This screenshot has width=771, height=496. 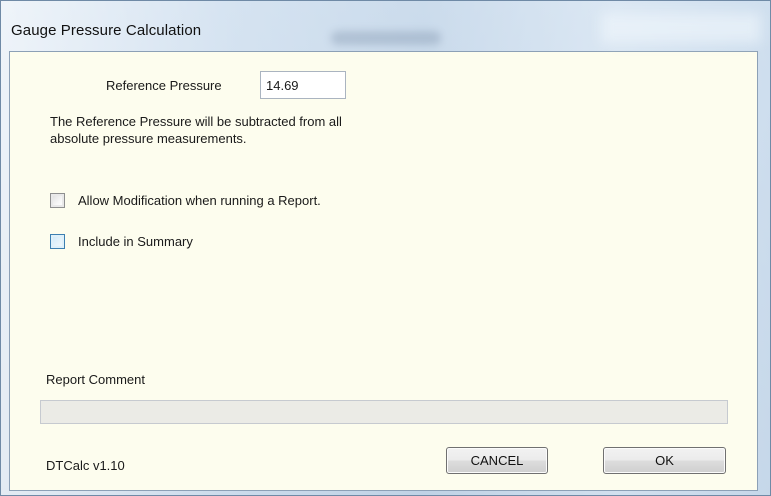 What do you see at coordinates (384, 412) in the screenshot?
I see `report-comment-field` at bounding box center [384, 412].